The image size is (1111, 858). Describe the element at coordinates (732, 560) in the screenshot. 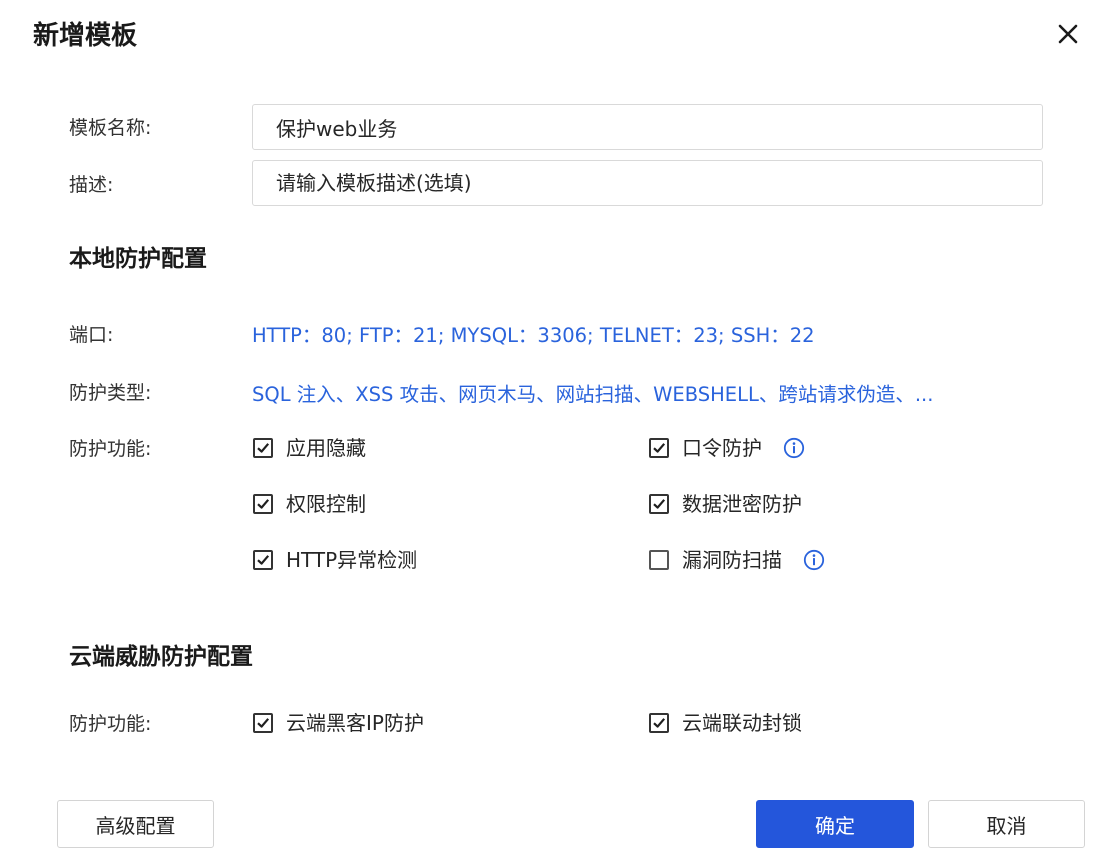

I see `checkbox-label: 漏洞防扫描` at that location.